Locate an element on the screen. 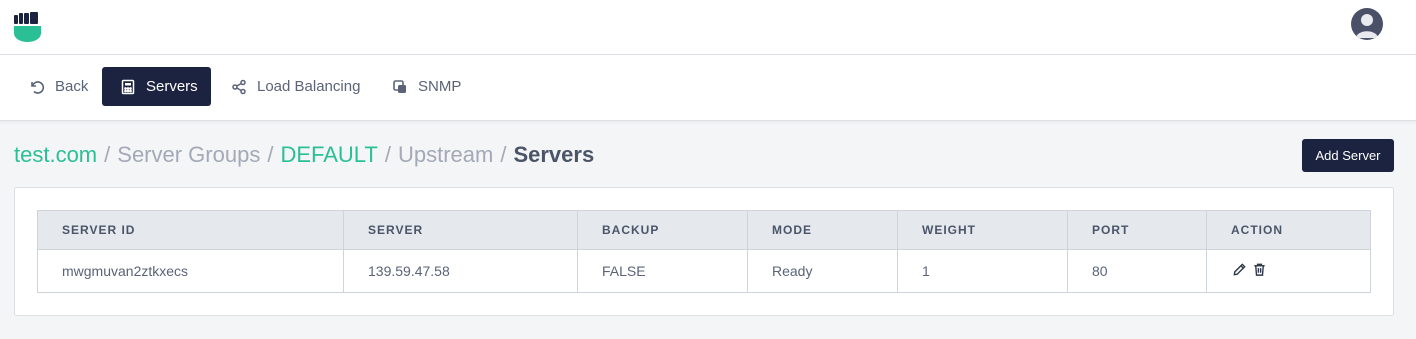 The image size is (1416, 339). snmp-label: SNMP is located at coordinates (440, 86).